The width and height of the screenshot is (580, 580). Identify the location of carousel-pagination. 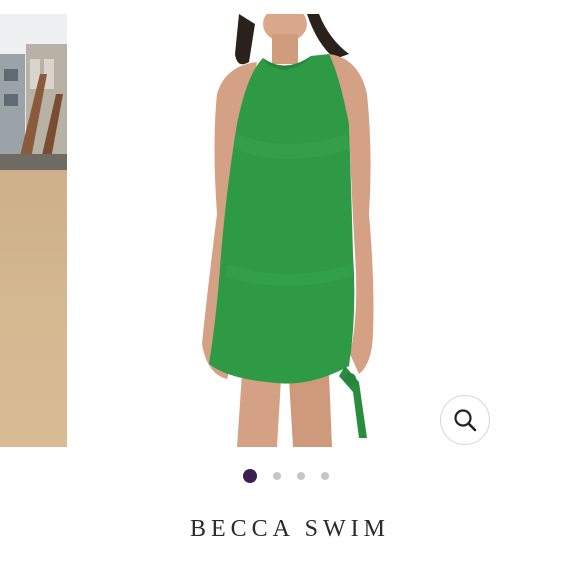
(290, 476).